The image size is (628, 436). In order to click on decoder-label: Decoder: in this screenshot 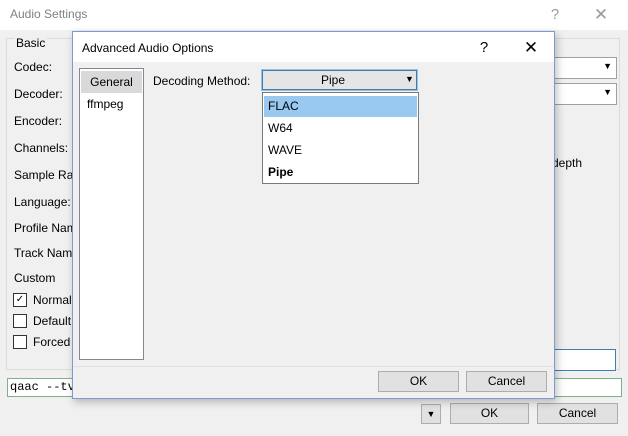, I will do `click(38, 94)`.